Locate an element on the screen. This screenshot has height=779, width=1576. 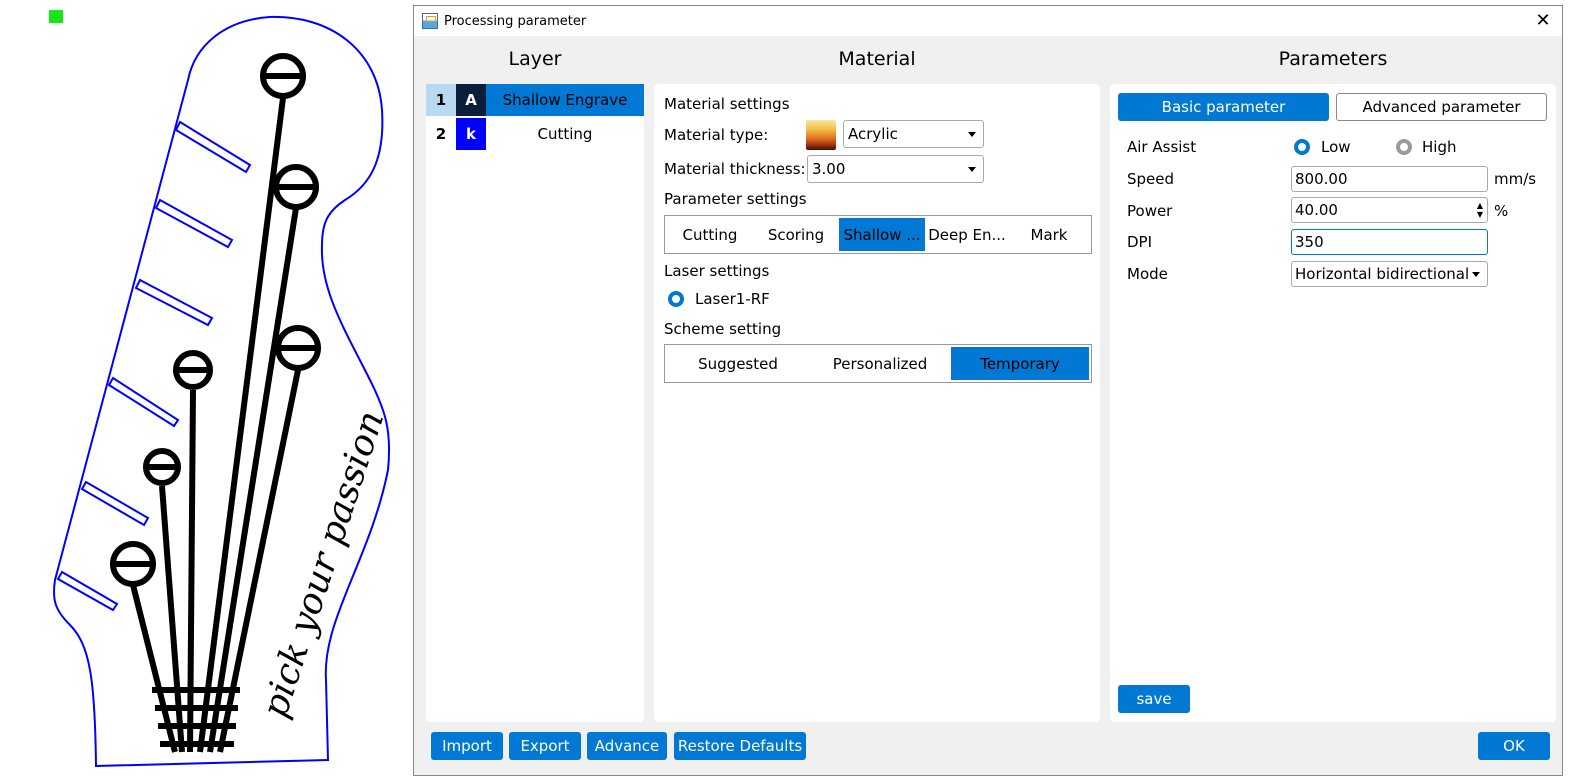
mode-value: Horizontal bidirectional is located at coordinates (1382, 274).